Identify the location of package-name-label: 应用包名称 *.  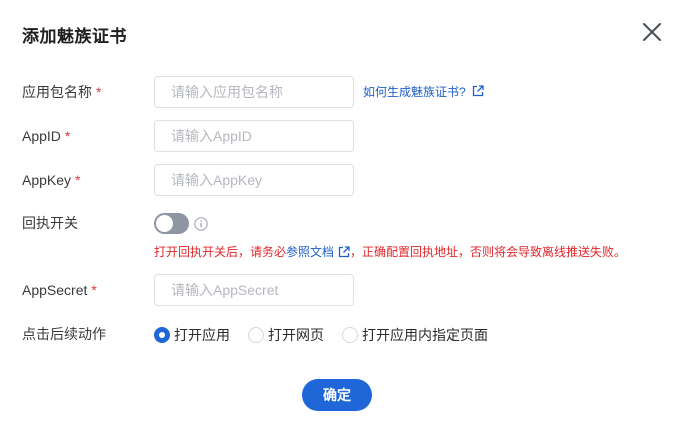
(62, 92).